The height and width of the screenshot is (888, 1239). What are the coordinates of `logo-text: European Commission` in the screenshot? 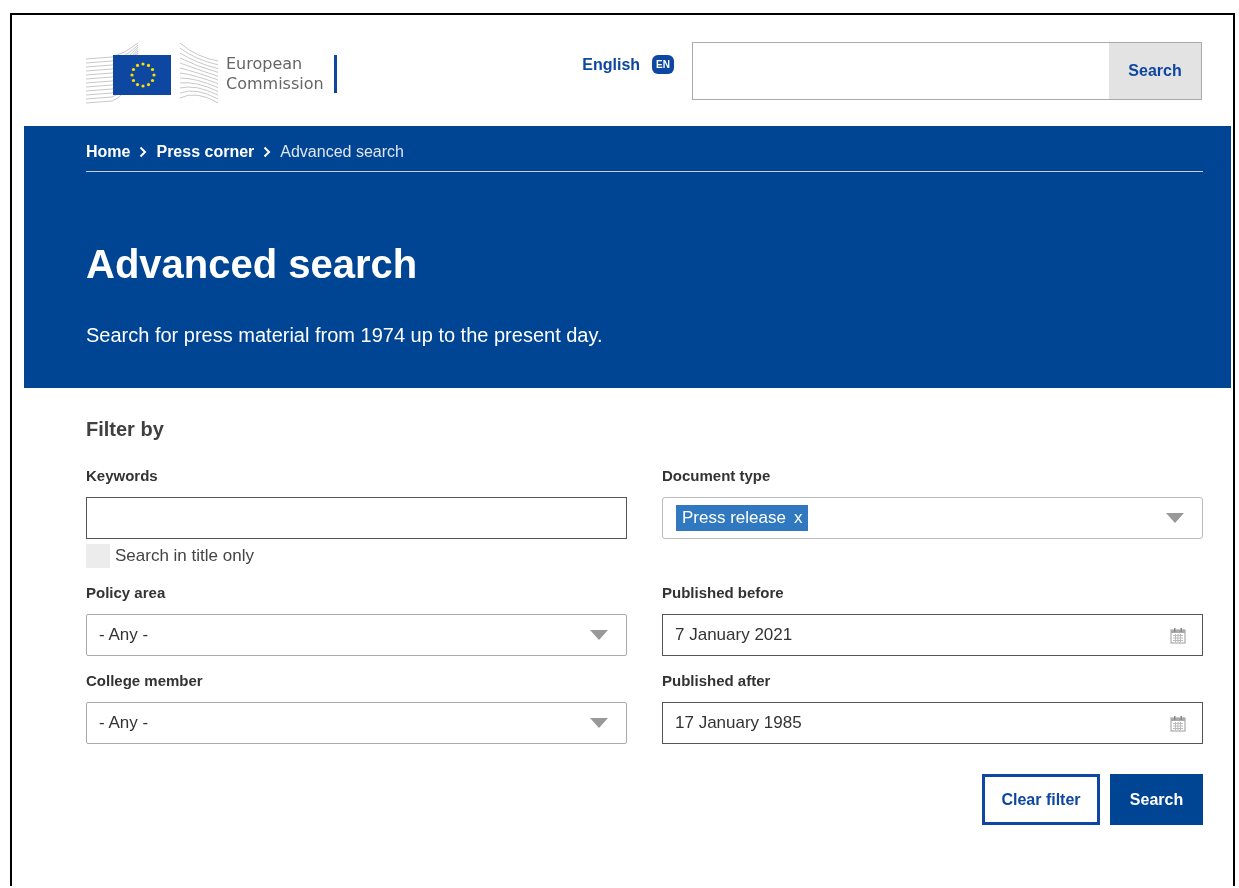 It's located at (275, 73).